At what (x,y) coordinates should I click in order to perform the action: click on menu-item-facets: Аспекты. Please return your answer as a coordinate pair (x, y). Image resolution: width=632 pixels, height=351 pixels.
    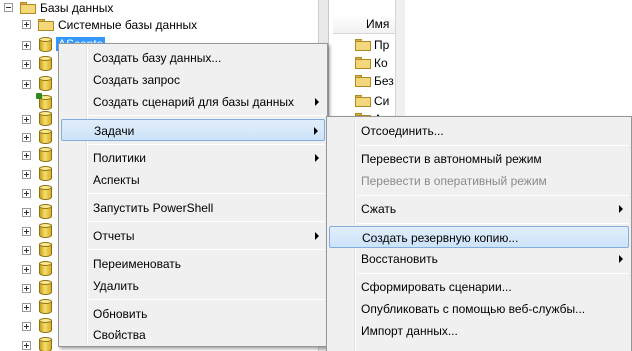
    Looking at the image, I should click on (193, 180).